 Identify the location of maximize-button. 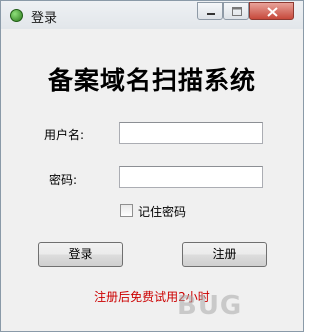
(236, 11).